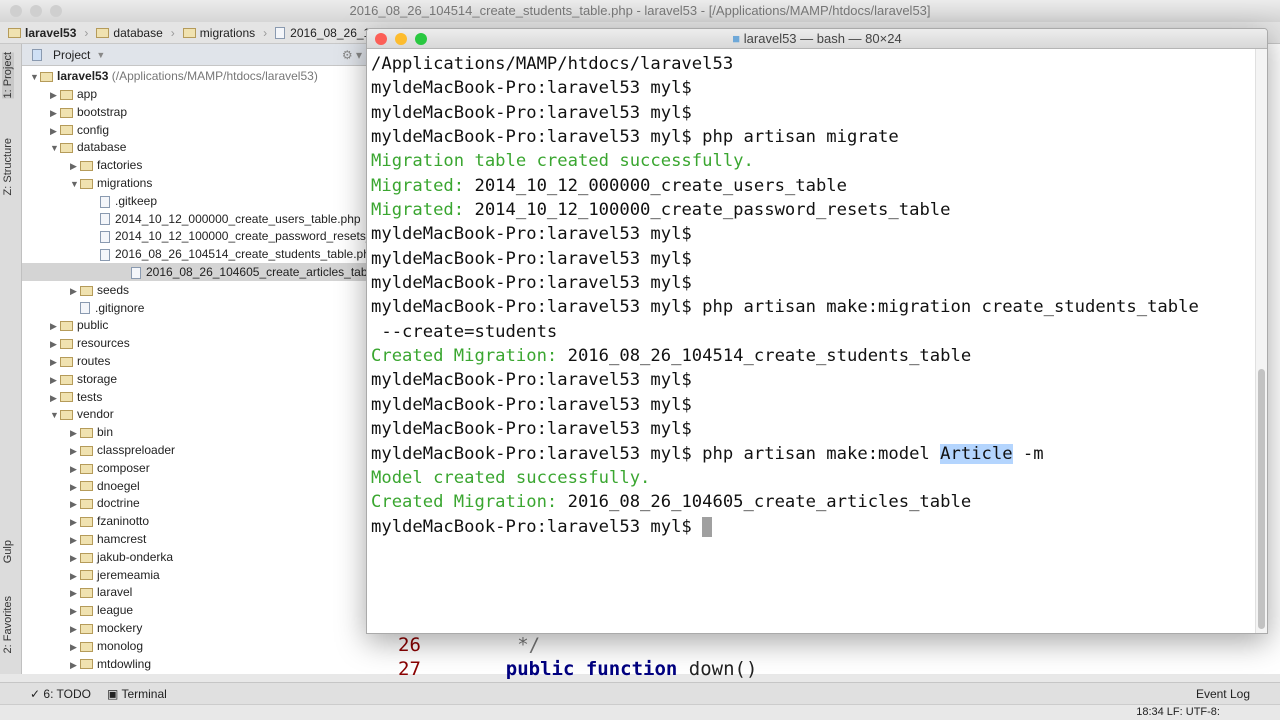  I want to click on tree-item: ▶ mockery, so click(106, 628).